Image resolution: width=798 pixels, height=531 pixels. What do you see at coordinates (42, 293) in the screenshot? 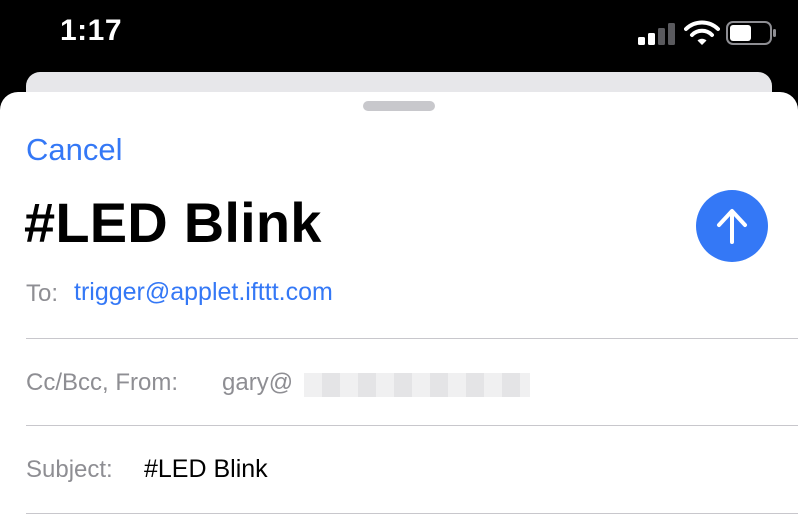
I see `to-label: To:` at bounding box center [42, 293].